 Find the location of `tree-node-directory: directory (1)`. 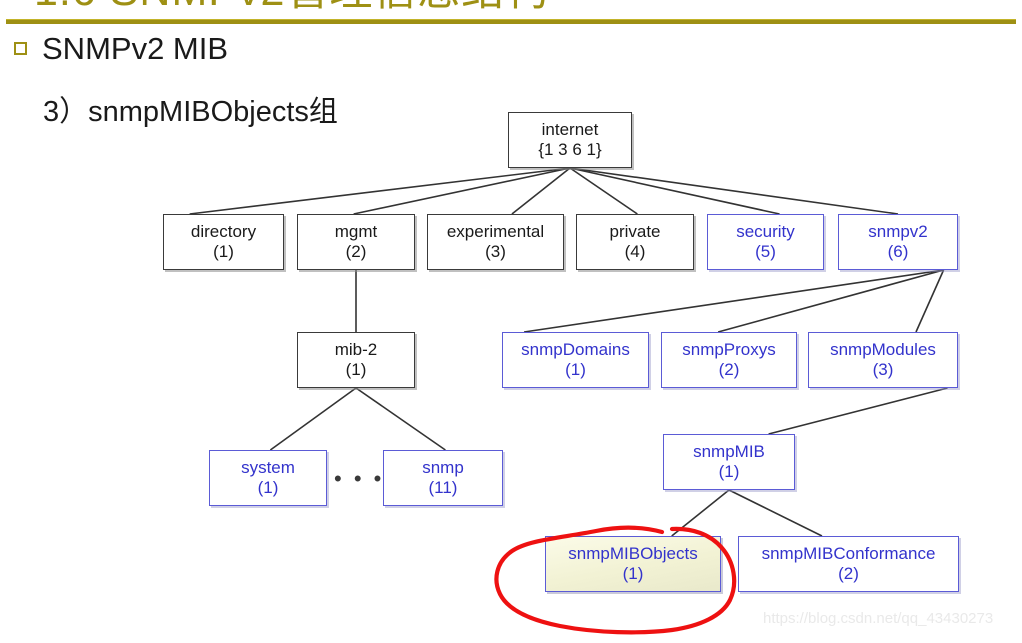

tree-node-directory: directory (1) is located at coordinates (223, 242).